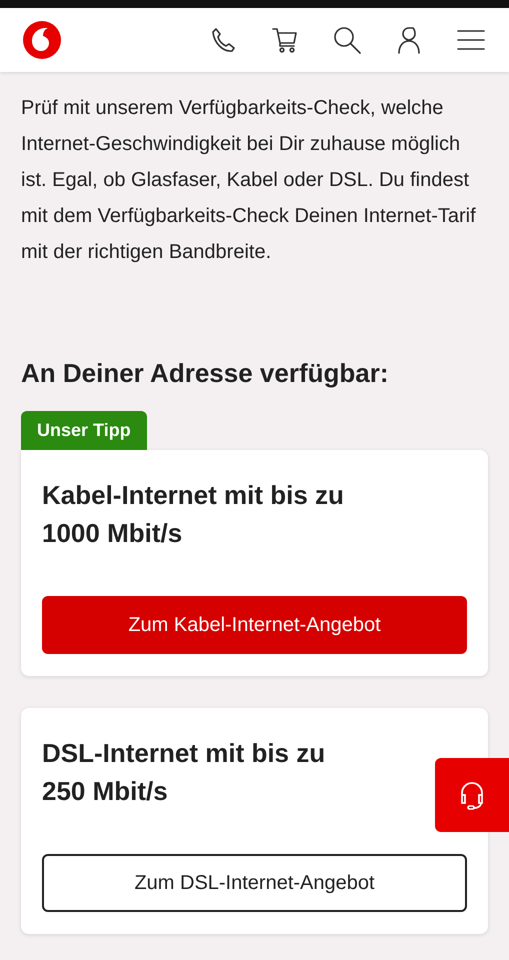  What do you see at coordinates (347, 40) in the screenshot?
I see `search-icon` at bounding box center [347, 40].